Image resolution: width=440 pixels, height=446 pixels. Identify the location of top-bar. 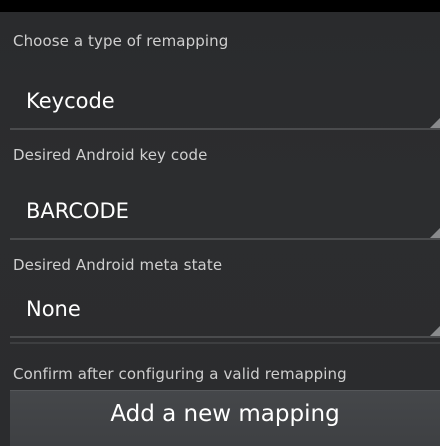
(220, 6).